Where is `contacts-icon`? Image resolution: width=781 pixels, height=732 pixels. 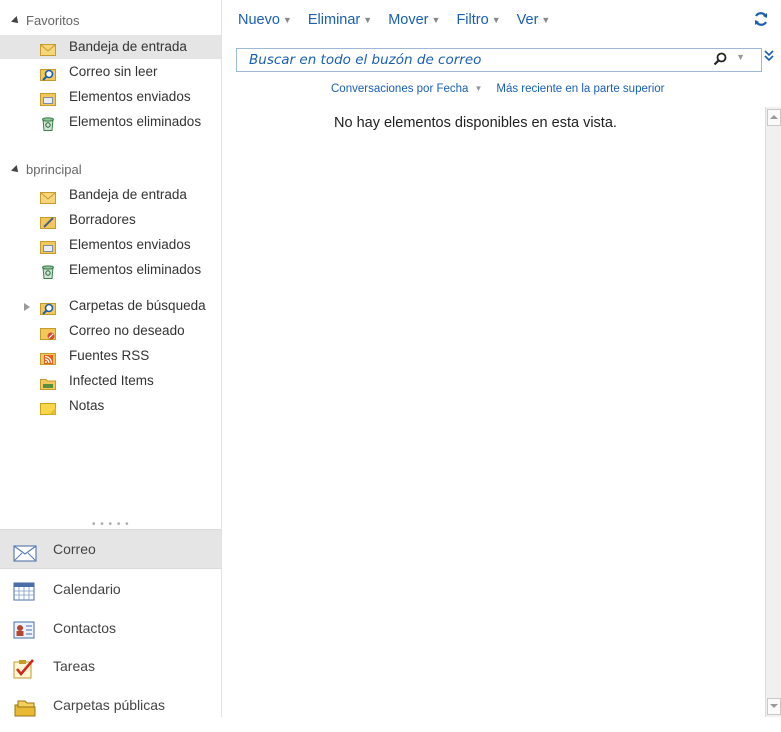
contacts-icon is located at coordinates (25, 628).